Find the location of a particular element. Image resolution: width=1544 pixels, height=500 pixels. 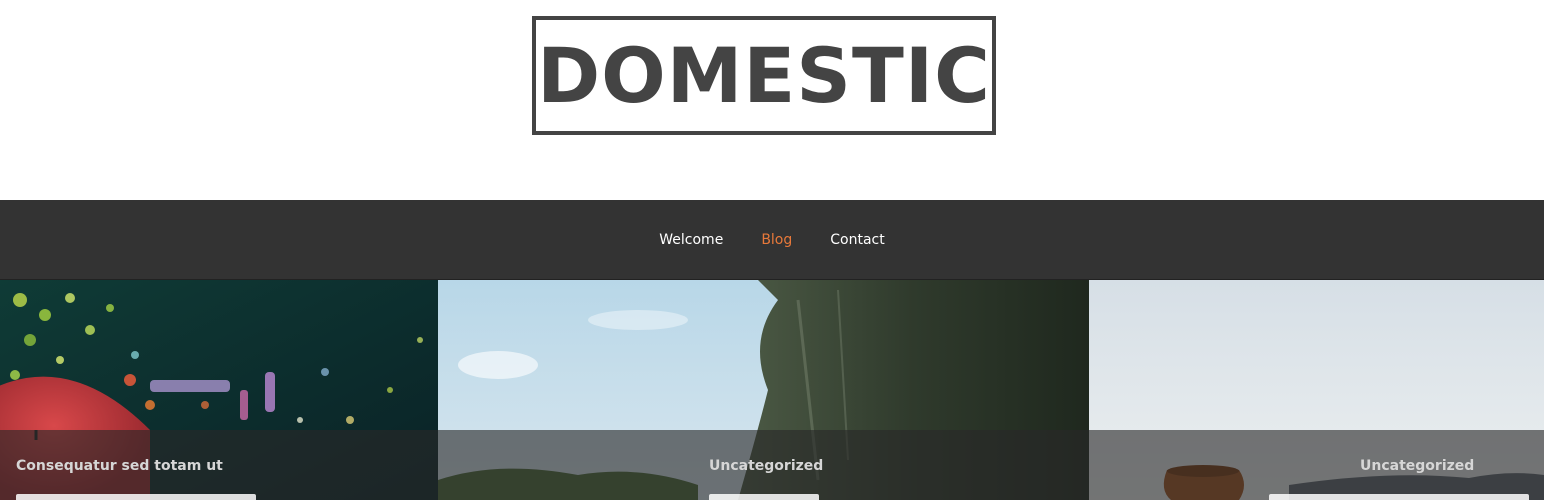

nav-item-welcome: Welcome is located at coordinates (691, 240).